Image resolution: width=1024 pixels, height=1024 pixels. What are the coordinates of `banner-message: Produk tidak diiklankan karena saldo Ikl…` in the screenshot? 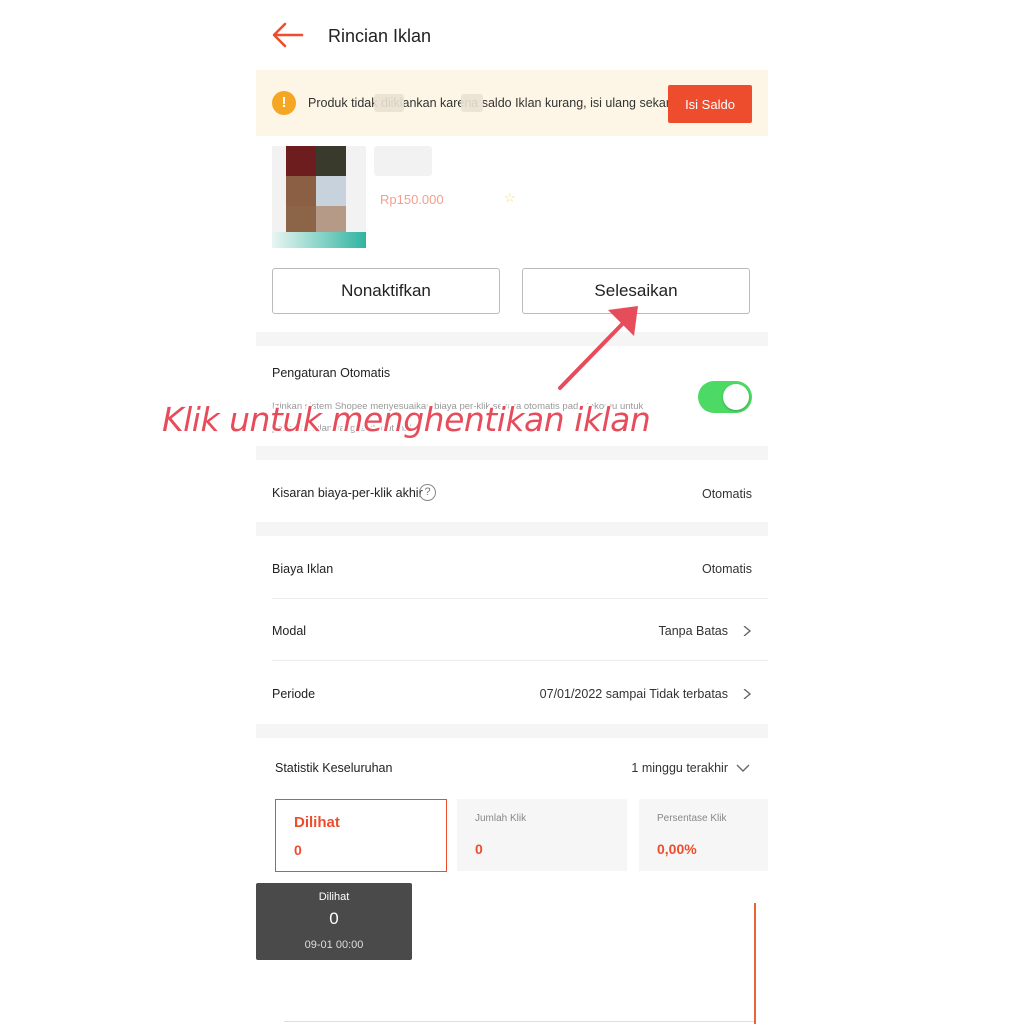 It's located at (501, 103).